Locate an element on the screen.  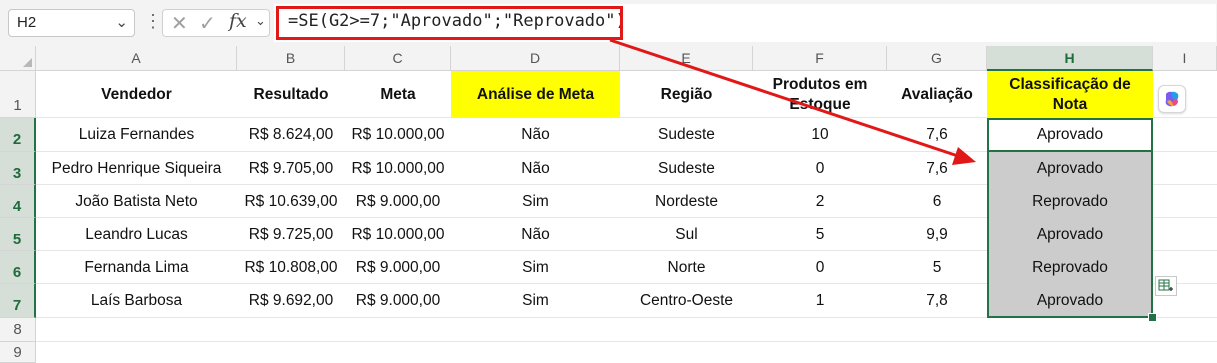
cell-avaliacao: 6 is located at coordinates (937, 201).